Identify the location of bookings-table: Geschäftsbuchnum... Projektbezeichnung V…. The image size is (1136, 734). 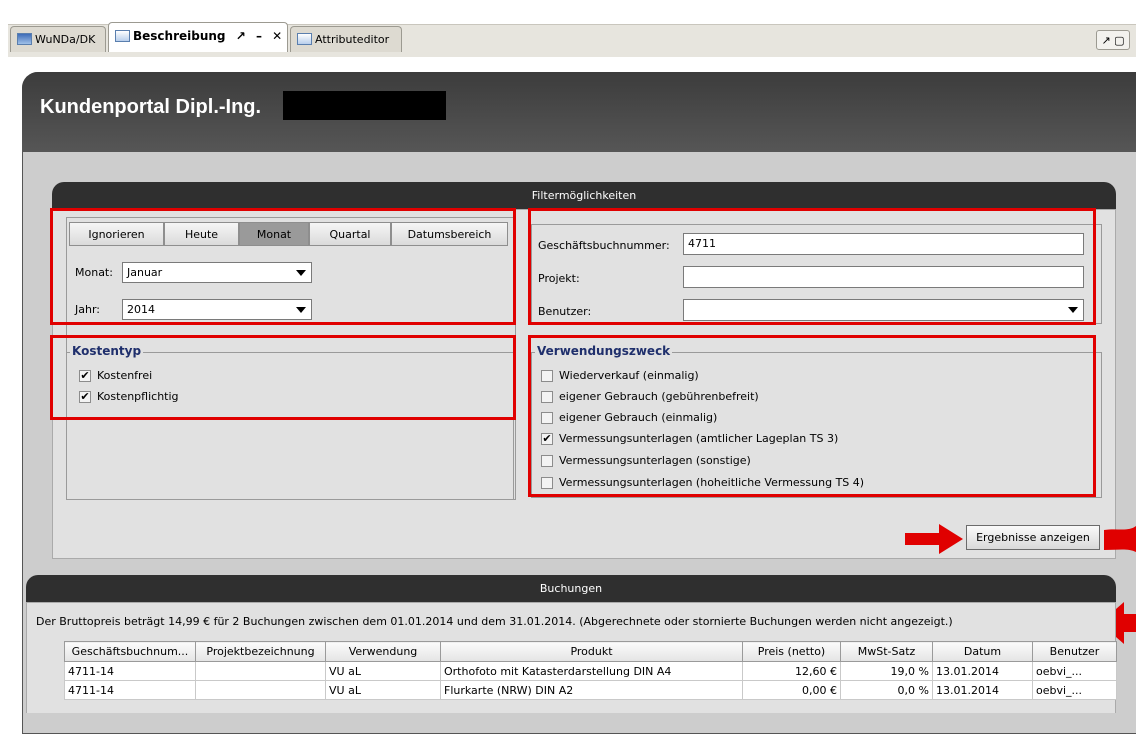
(590, 670).